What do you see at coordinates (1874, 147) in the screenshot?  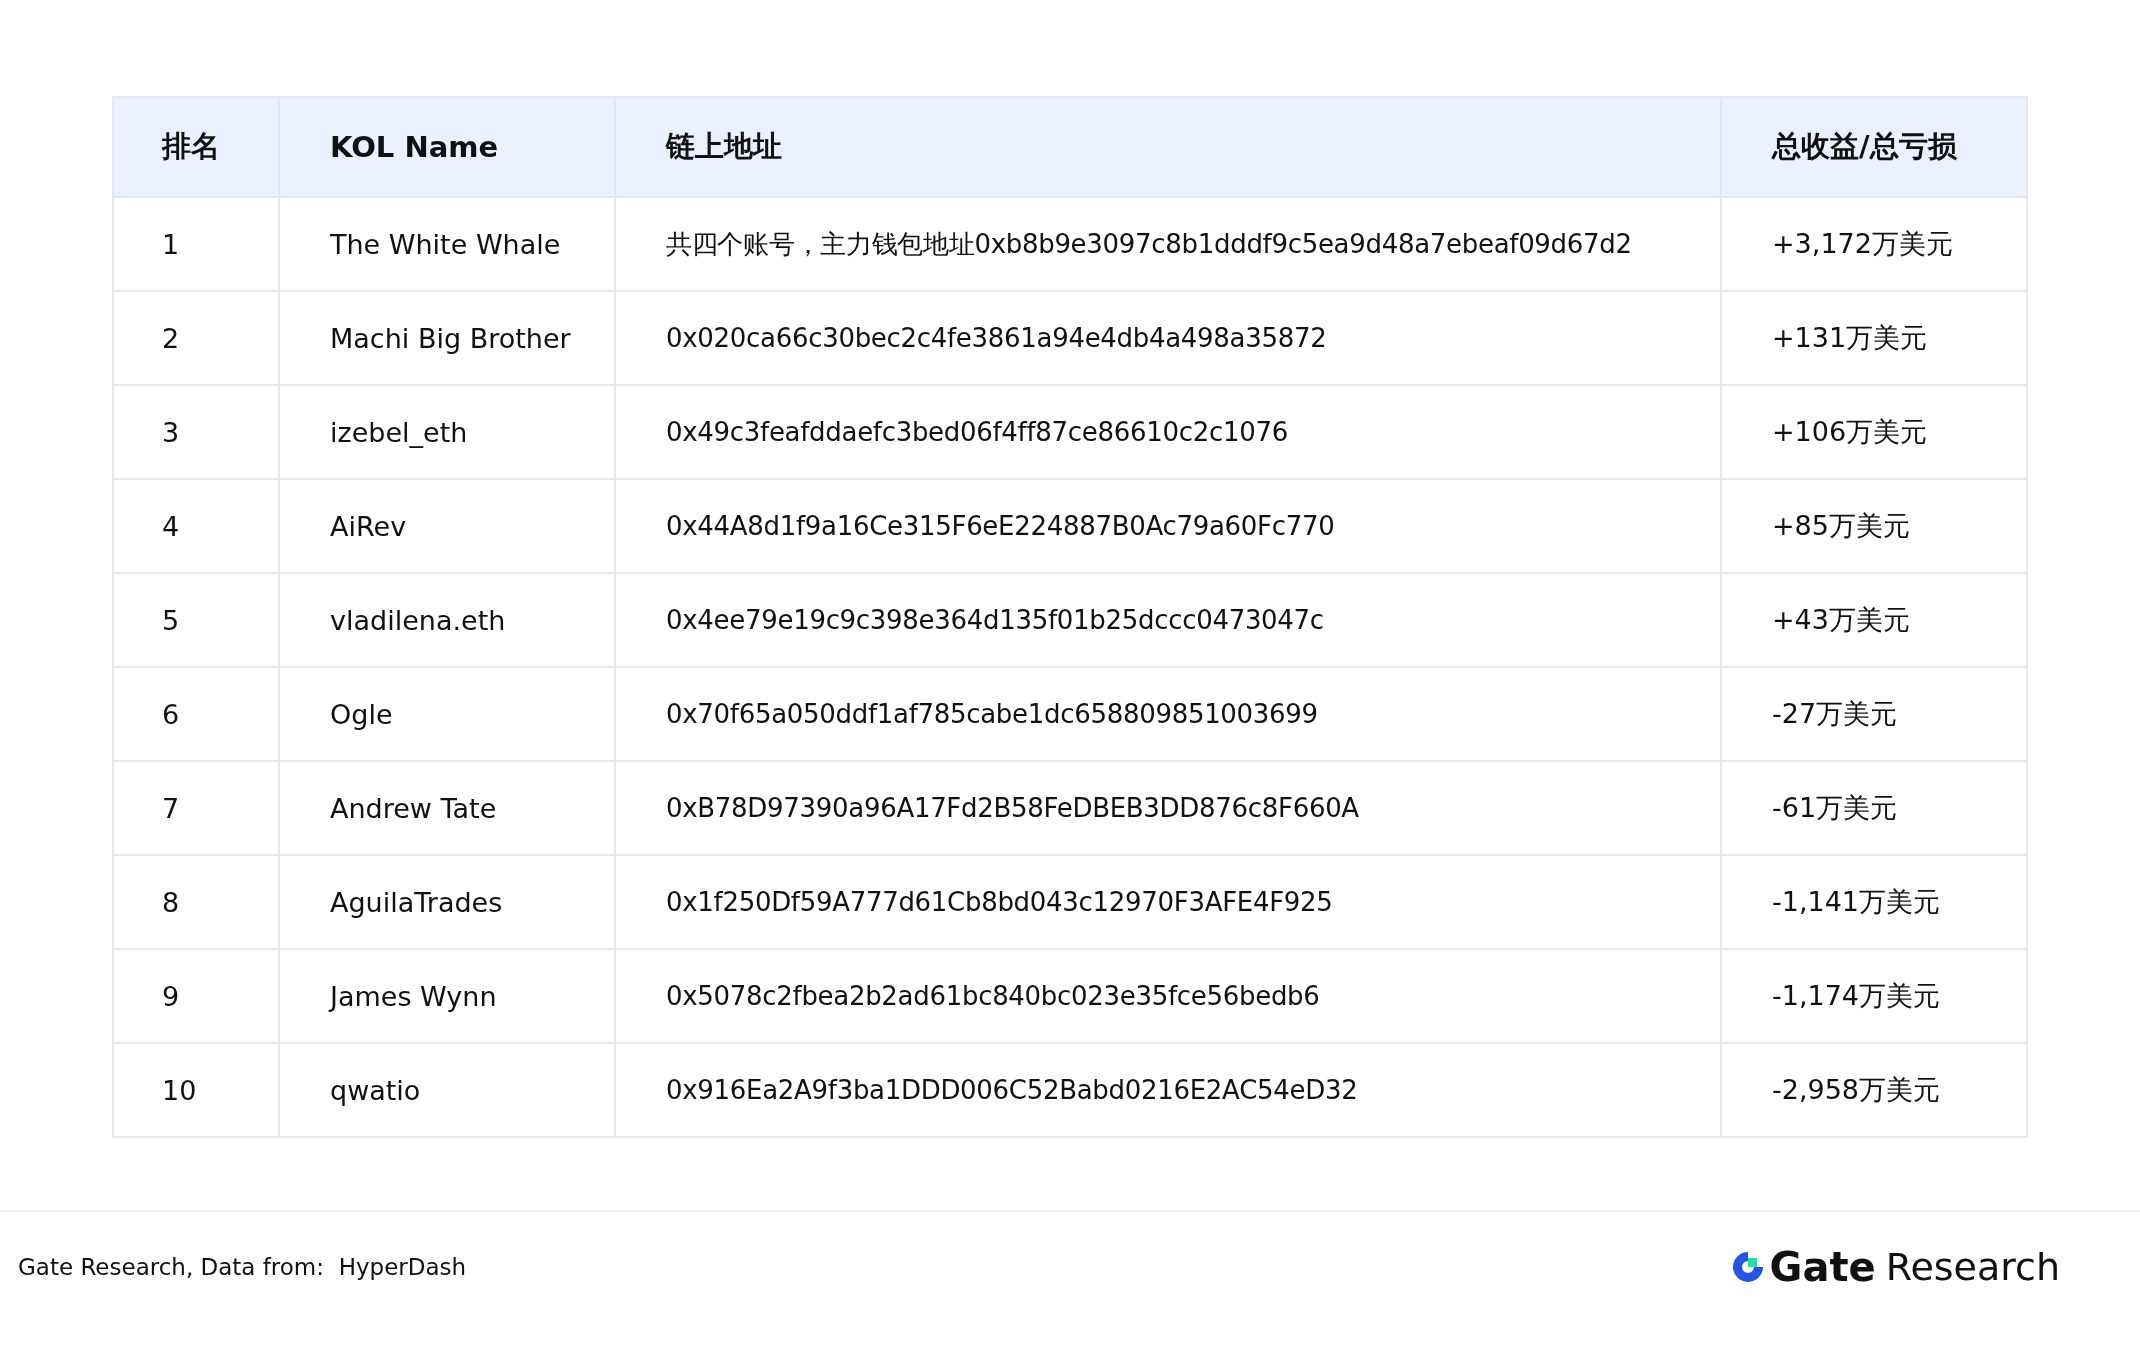 I see `column-header: 总收益/总亏损` at bounding box center [1874, 147].